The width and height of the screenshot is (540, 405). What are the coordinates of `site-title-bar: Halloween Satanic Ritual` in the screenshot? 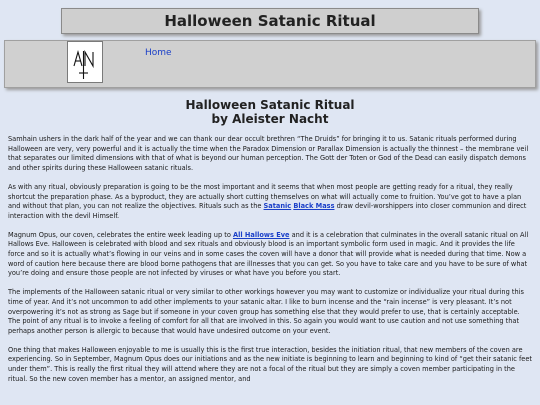 It's located at (270, 21).